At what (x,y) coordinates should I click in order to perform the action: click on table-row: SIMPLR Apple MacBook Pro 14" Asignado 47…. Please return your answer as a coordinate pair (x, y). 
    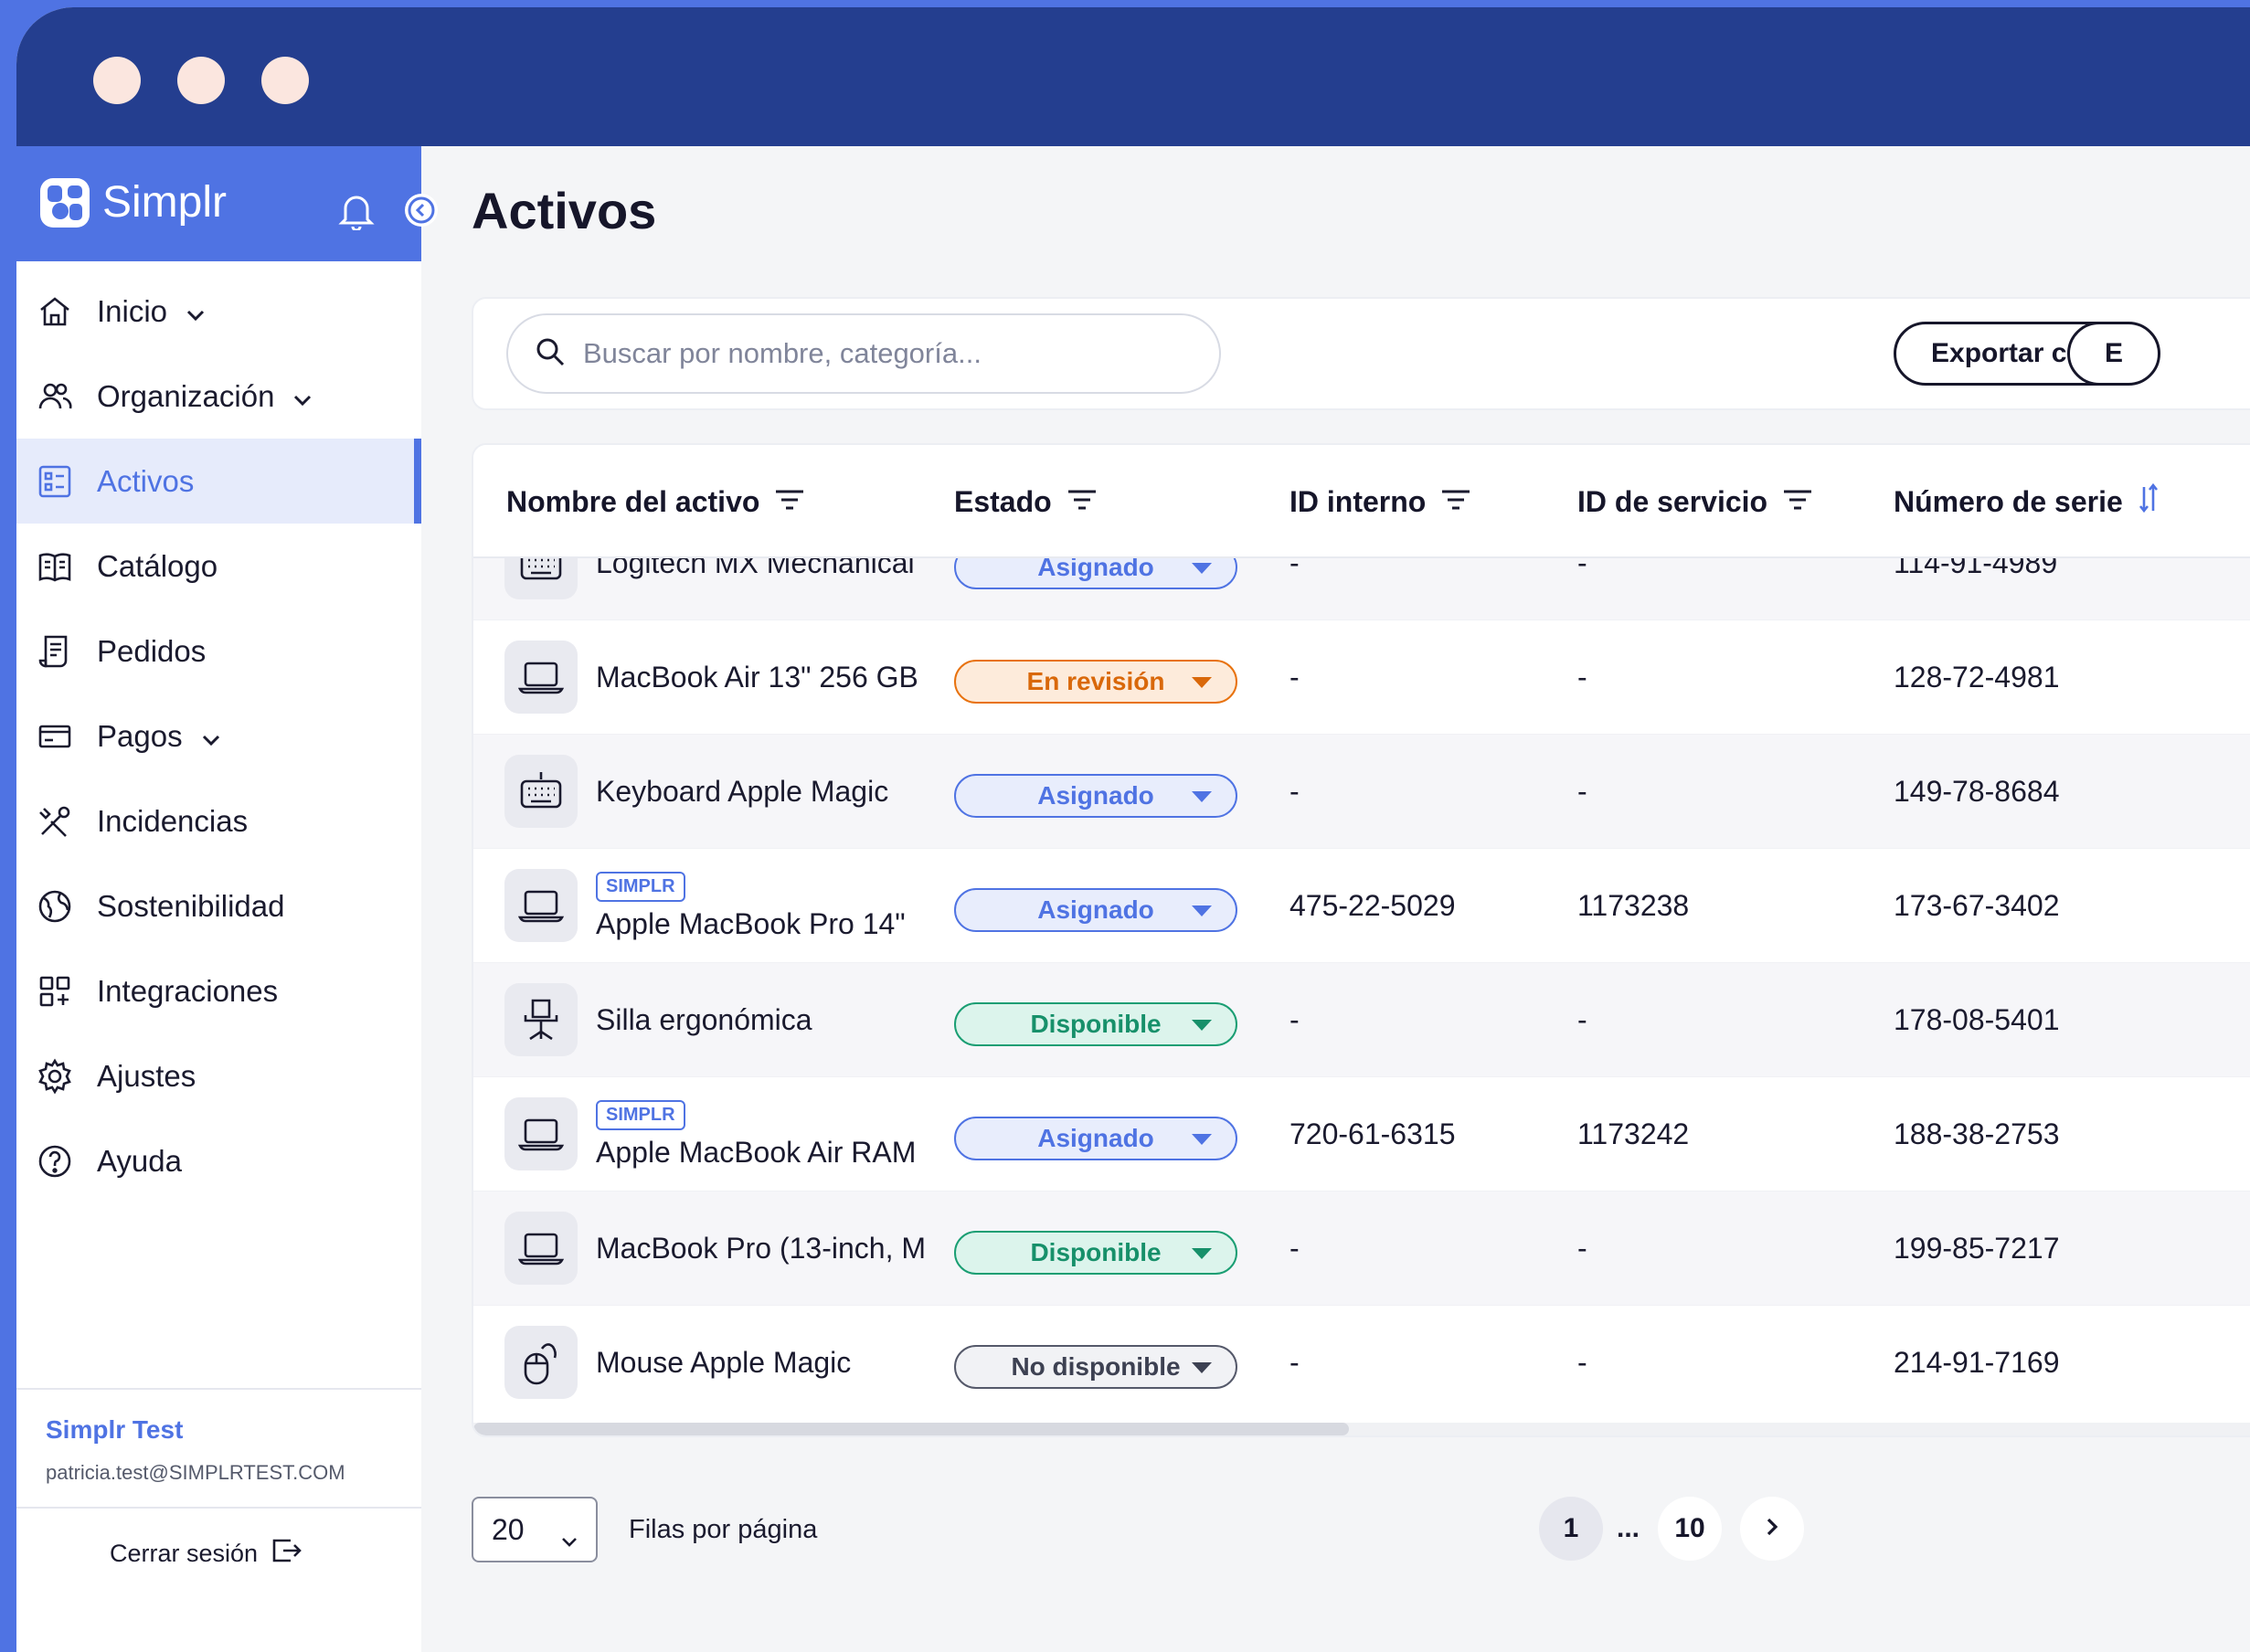
    Looking at the image, I should click on (1361, 906).